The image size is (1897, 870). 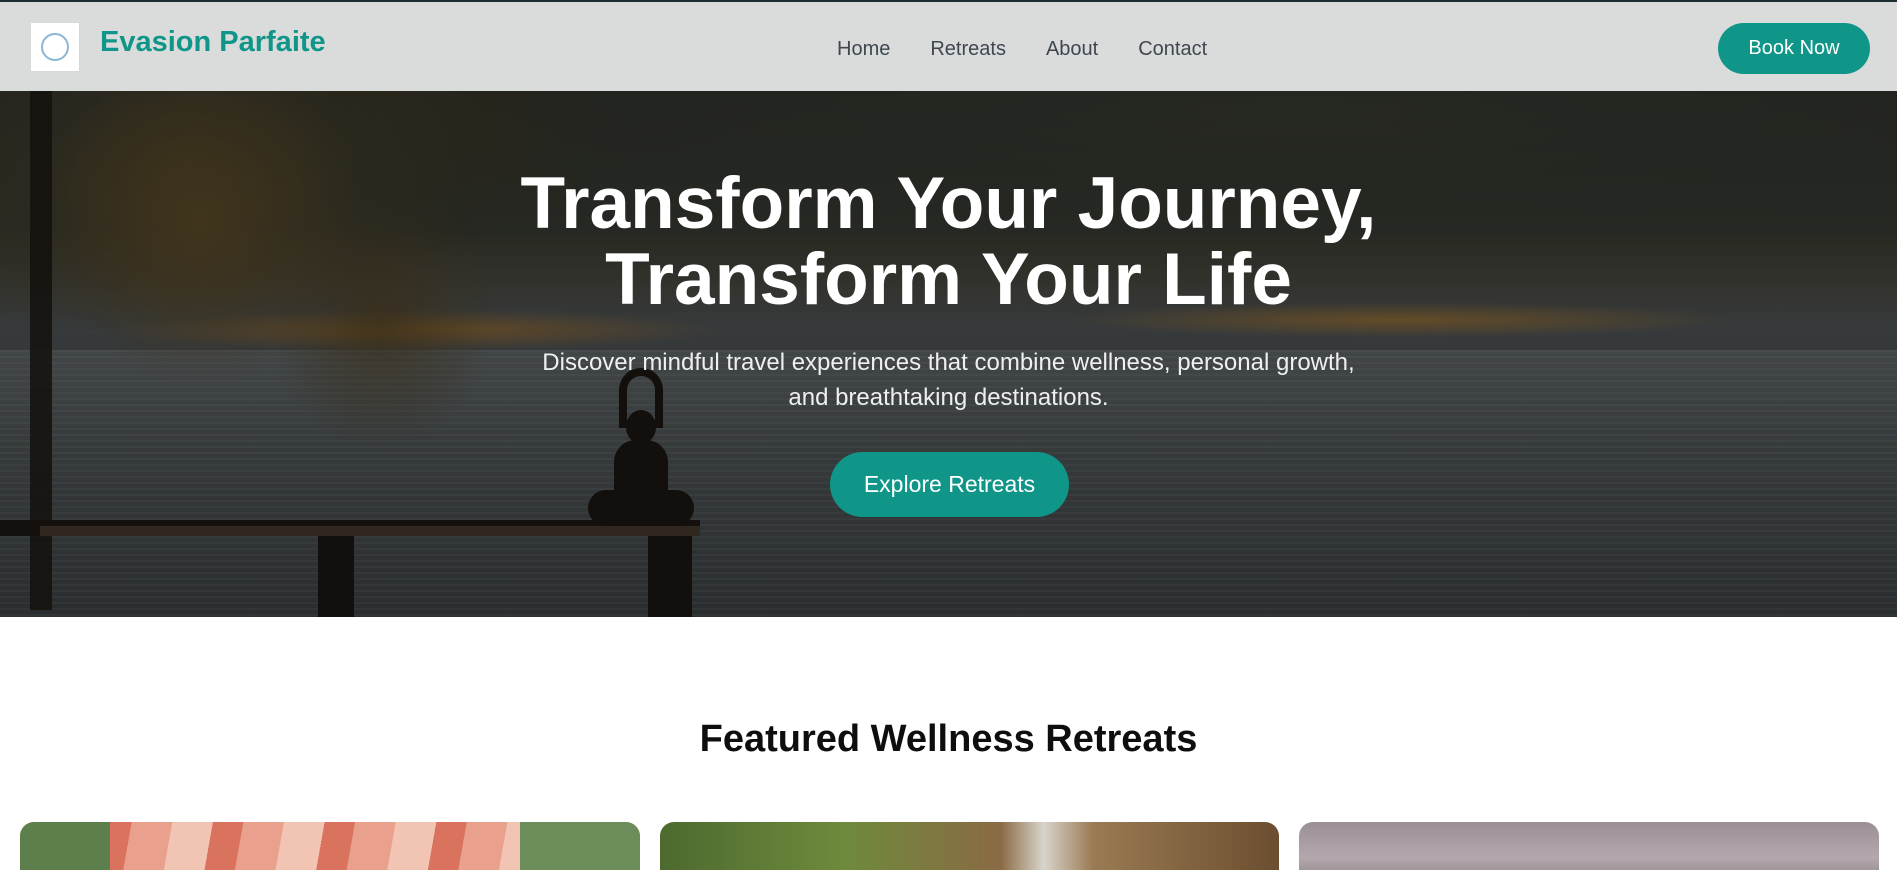 What do you see at coordinates (1042, 49) in the screenshot?
I see `nav-links: Home Retreats About Contact` at bounding box center [1042, 49].